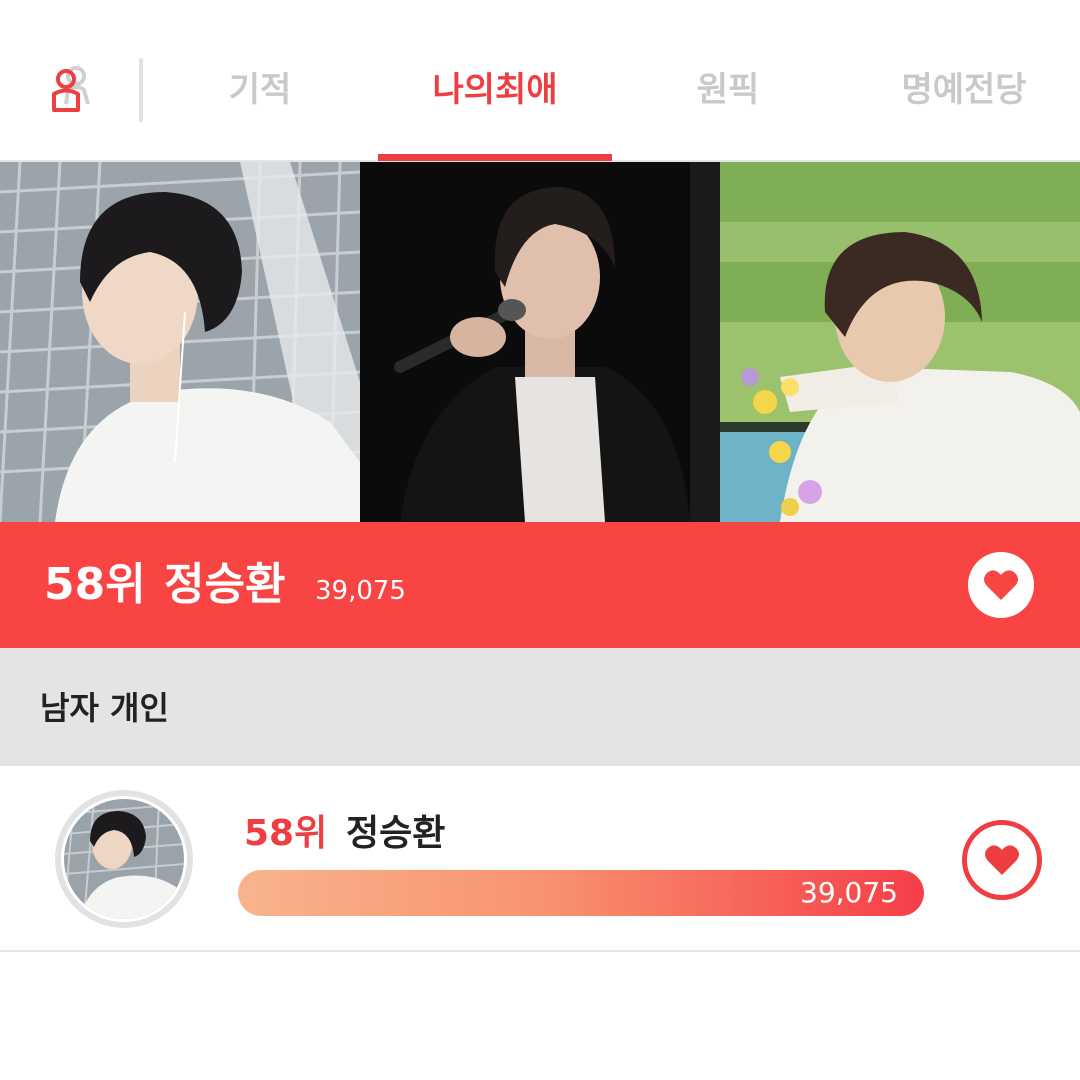 This screenshot has width=1080, height=1080. I want to click on category-header: 남자 개인, so click(540, 707).